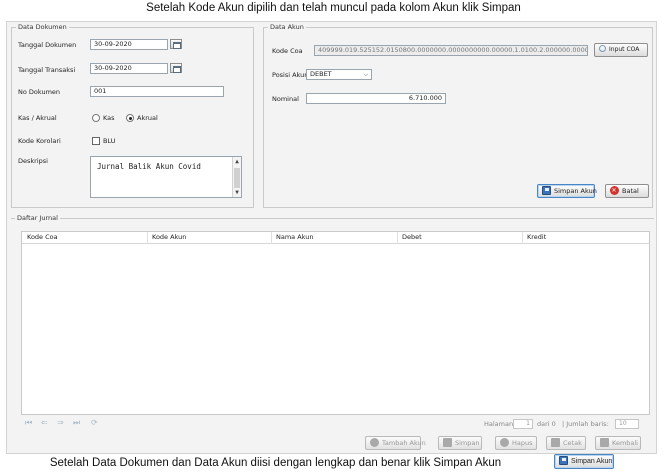 This screenshot has width=667, height=473. What do you see at coordinates (166, 177) in the screenshot?
I see `deskripsi-textarea: Jurnal Balik Akun Covid ▲ ▼` at bounding box center [166, 177].